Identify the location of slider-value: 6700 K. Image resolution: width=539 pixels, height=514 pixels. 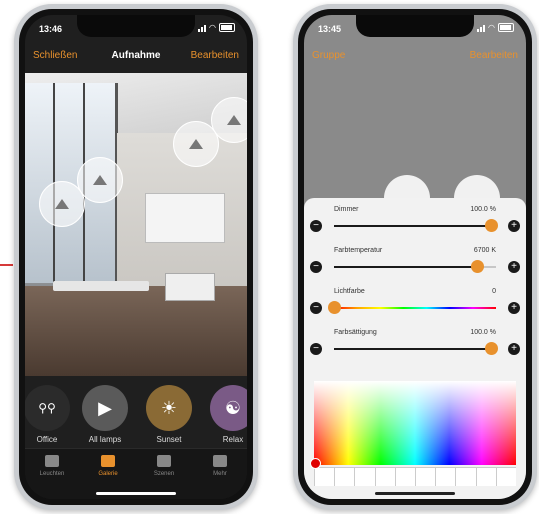
(484, 250).